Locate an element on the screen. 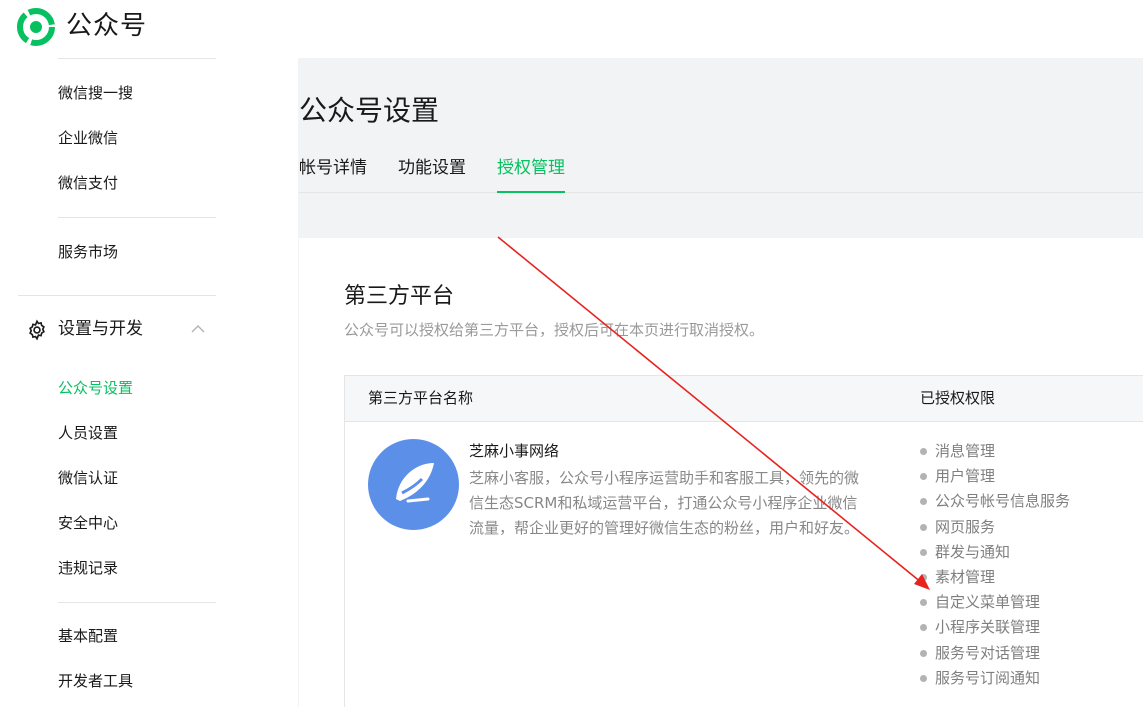 Image resolution: width=1143 pixels, height=707 pixels. sidebar-section-settings-dev: 设置与开发 is located at coordinates (121, 330).